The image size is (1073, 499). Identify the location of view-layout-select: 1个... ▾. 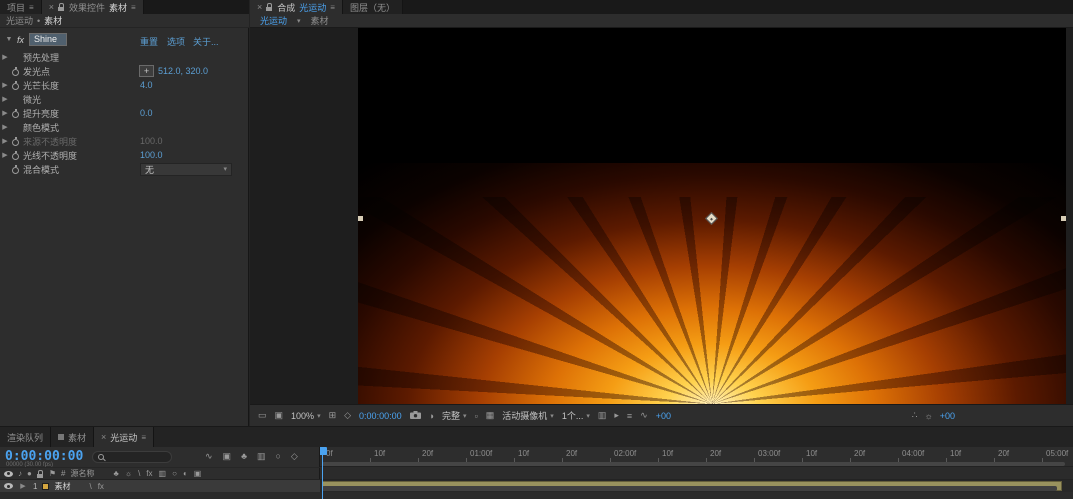
(576, 415).